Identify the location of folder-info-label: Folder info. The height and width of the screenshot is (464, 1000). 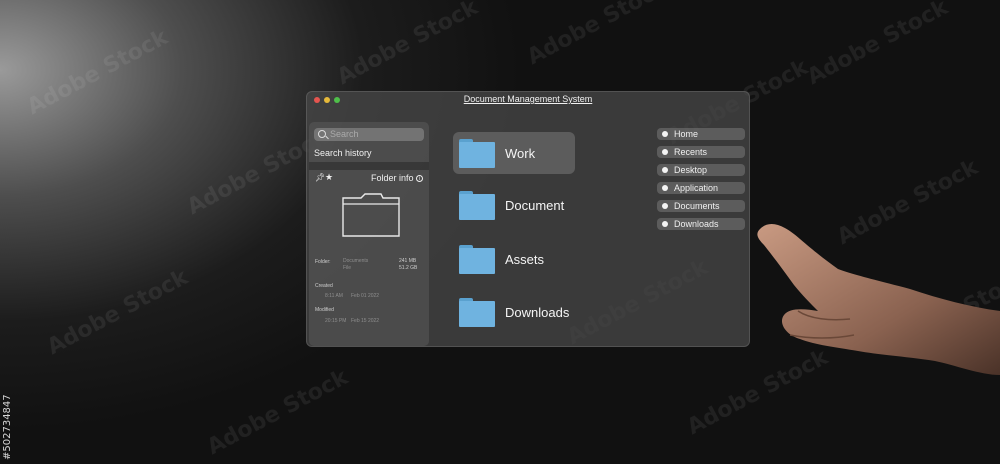
(392, 178).